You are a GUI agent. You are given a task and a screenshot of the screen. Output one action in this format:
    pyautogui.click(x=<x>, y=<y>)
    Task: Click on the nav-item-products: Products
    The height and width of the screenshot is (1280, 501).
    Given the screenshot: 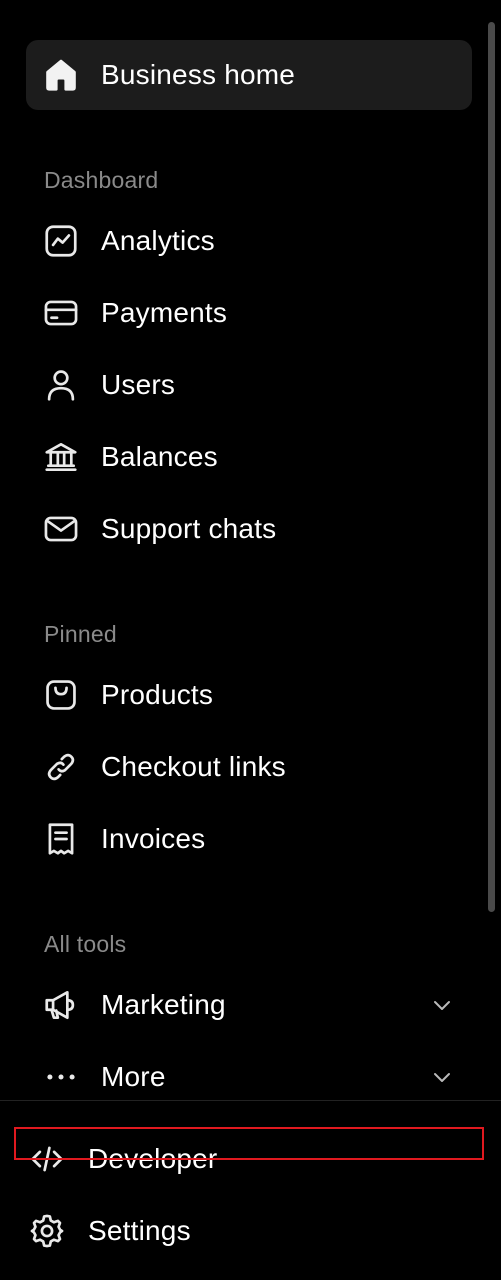 What is the action you would take?
    pyautogui.click(x=249, y=695)
    